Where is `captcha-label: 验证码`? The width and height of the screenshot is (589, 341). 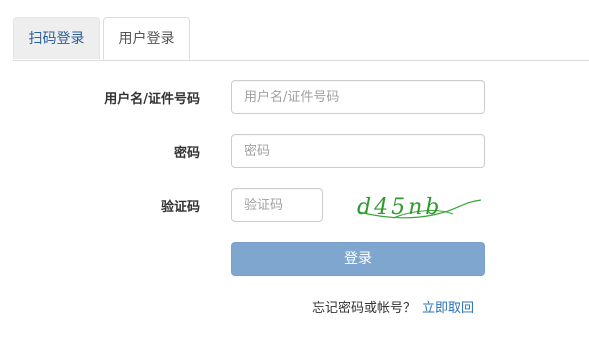 captcha-label: 验证码 is located at coordinates (180, 207).